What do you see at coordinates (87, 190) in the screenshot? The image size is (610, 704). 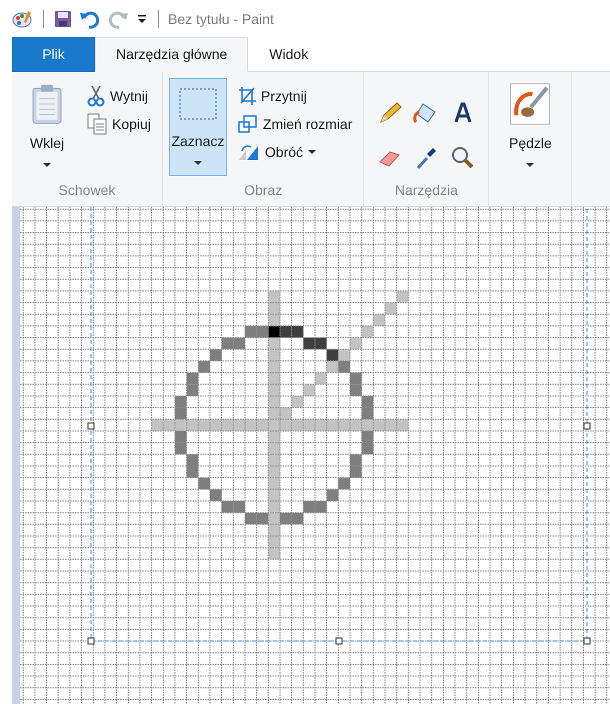 I see `group-label: Schowek` at bounding box center [87, 190].